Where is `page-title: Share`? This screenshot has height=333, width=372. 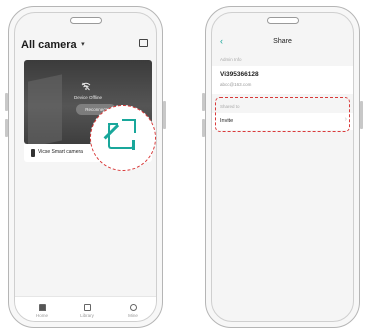
page-title: Share is located at coordinates (282, 41).